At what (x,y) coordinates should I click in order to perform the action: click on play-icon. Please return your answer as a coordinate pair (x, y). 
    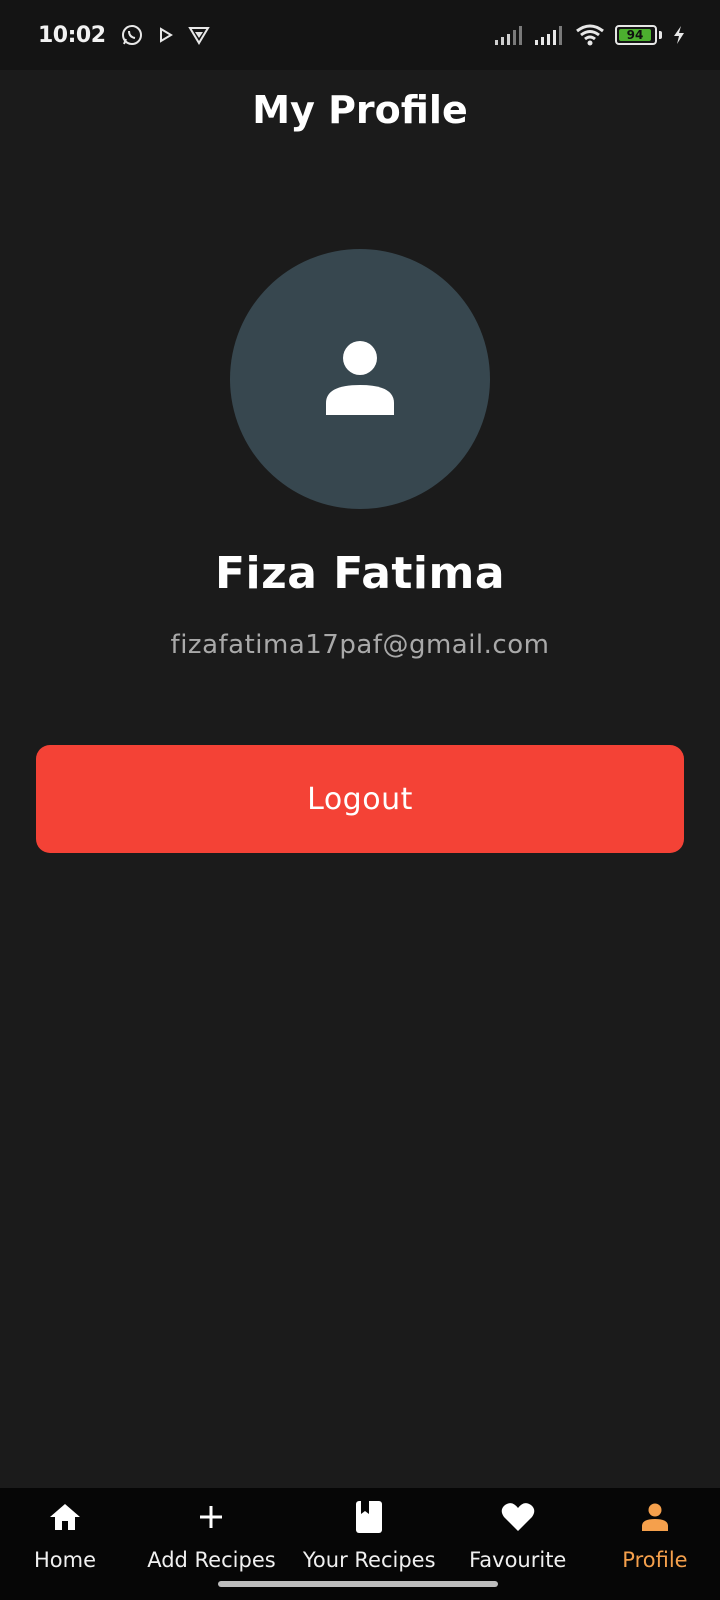
    Looking at the image, I should click on (166, 35).